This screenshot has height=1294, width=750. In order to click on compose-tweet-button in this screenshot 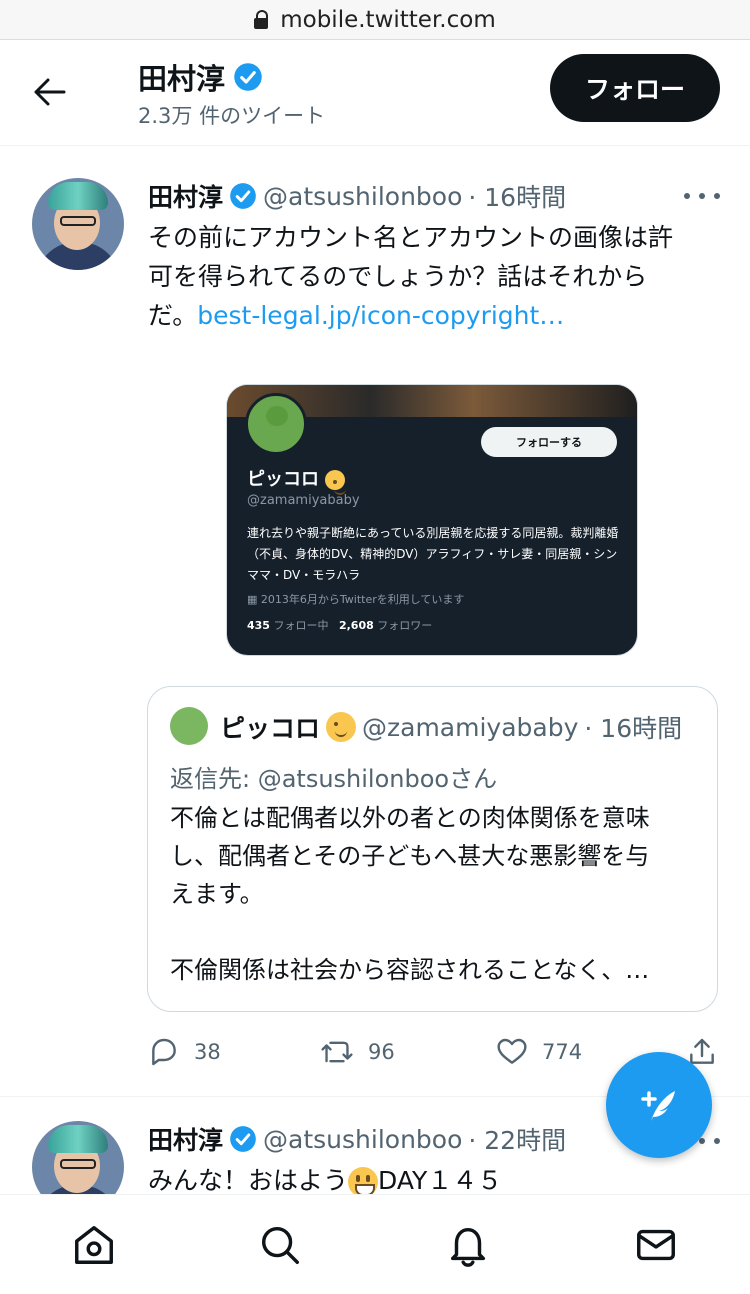, I will do `click(659, 1105)`.